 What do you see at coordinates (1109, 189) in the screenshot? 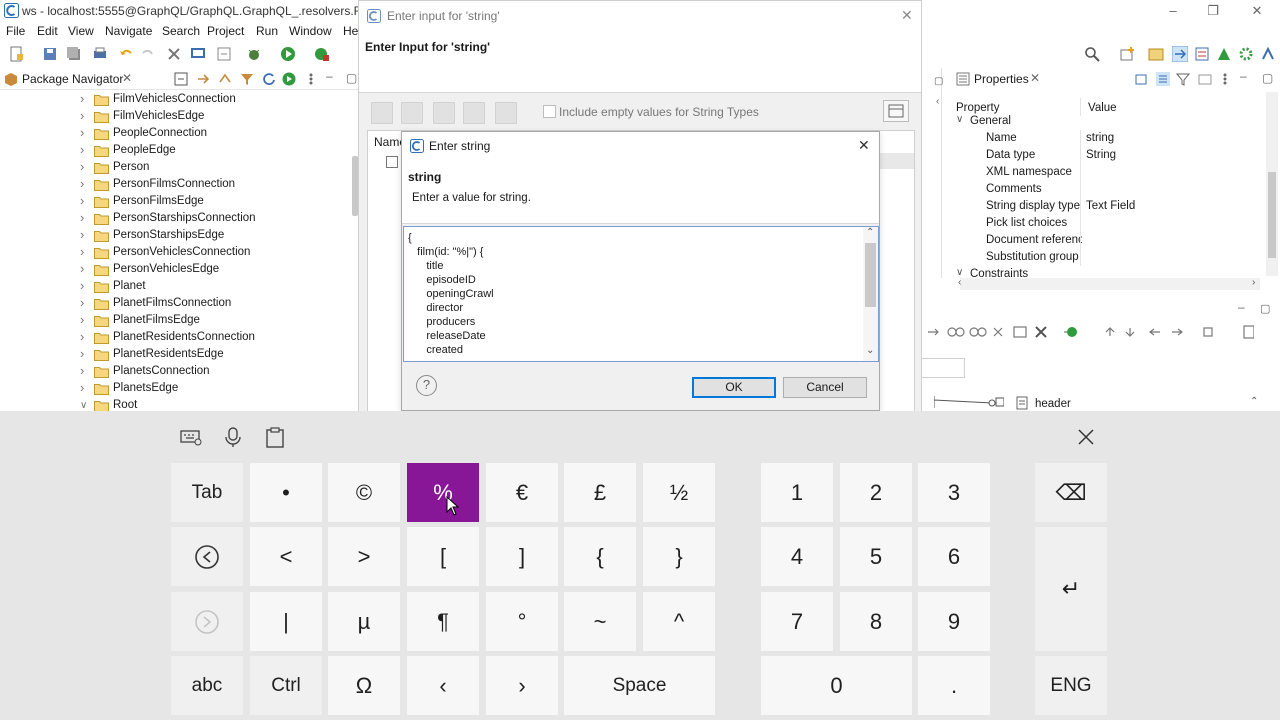
I see `property-row: Comments` at bounding box center [1109, 189].